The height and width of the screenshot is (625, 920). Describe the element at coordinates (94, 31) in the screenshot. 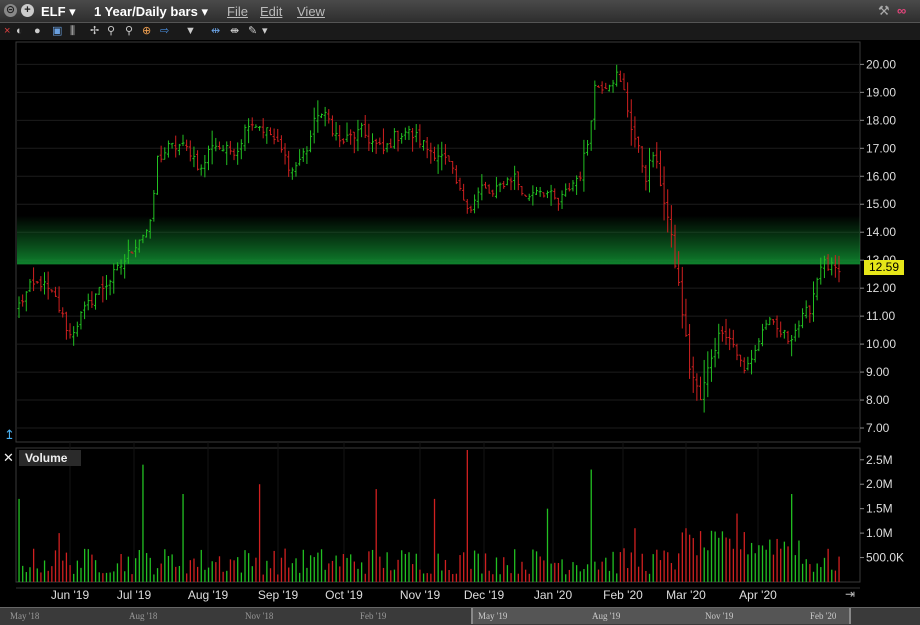

I see `crosshair-icon: ✢` at that location.